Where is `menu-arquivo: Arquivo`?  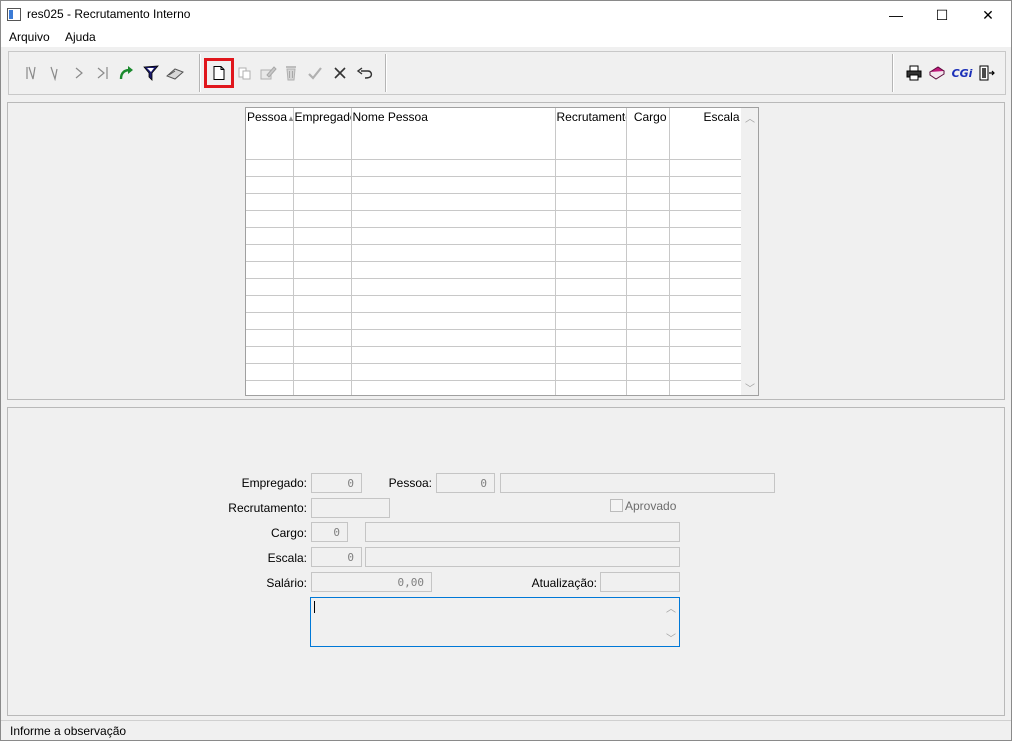
menu-arquivo: Arquivo is located at coordinates (29, 37).